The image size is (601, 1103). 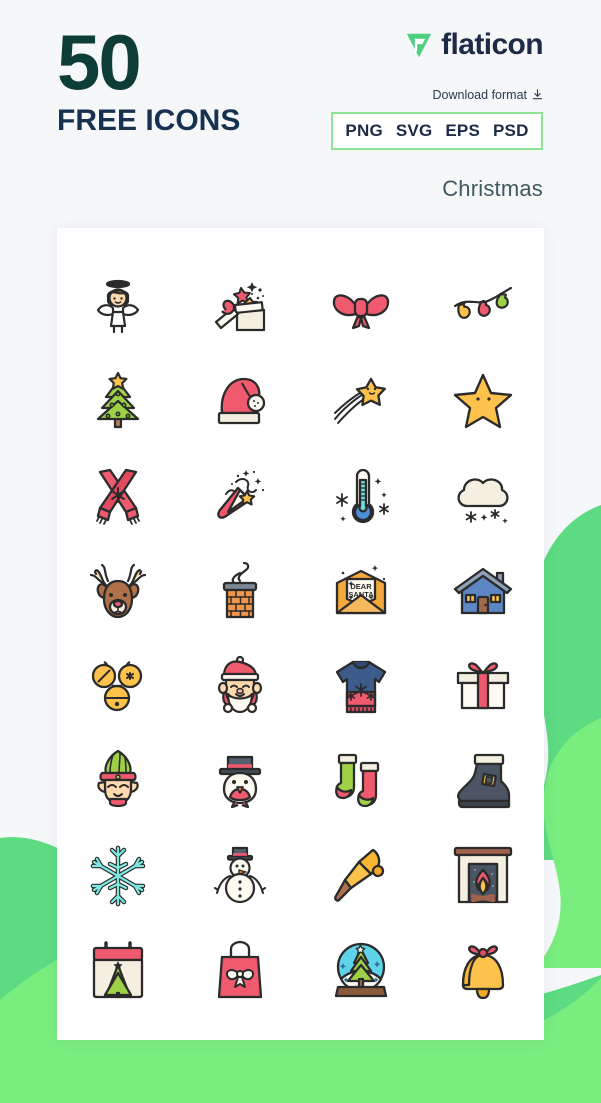 I want to click on download-format-options: PNG SVG EPS PSD, so click(x=437, y=131).